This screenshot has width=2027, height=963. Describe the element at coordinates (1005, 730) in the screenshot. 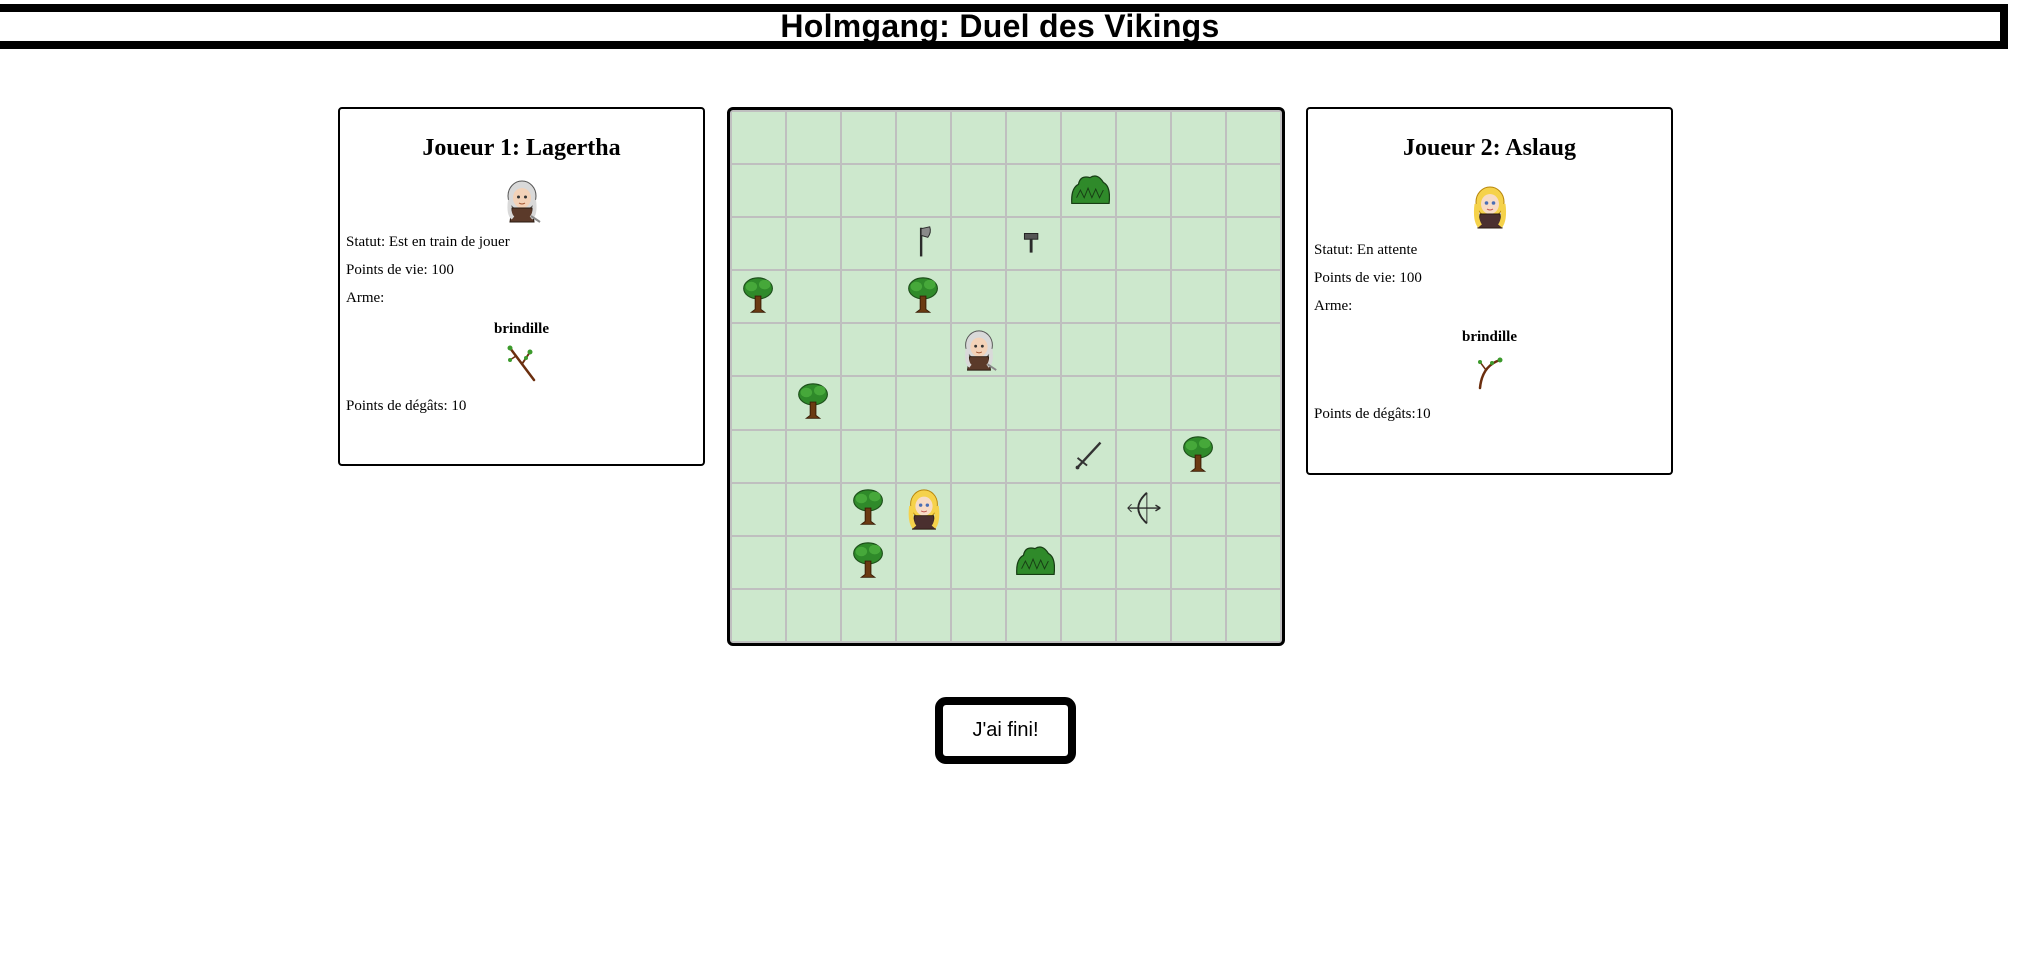

I see `end-turn-button: J'ai fini!` at that location.